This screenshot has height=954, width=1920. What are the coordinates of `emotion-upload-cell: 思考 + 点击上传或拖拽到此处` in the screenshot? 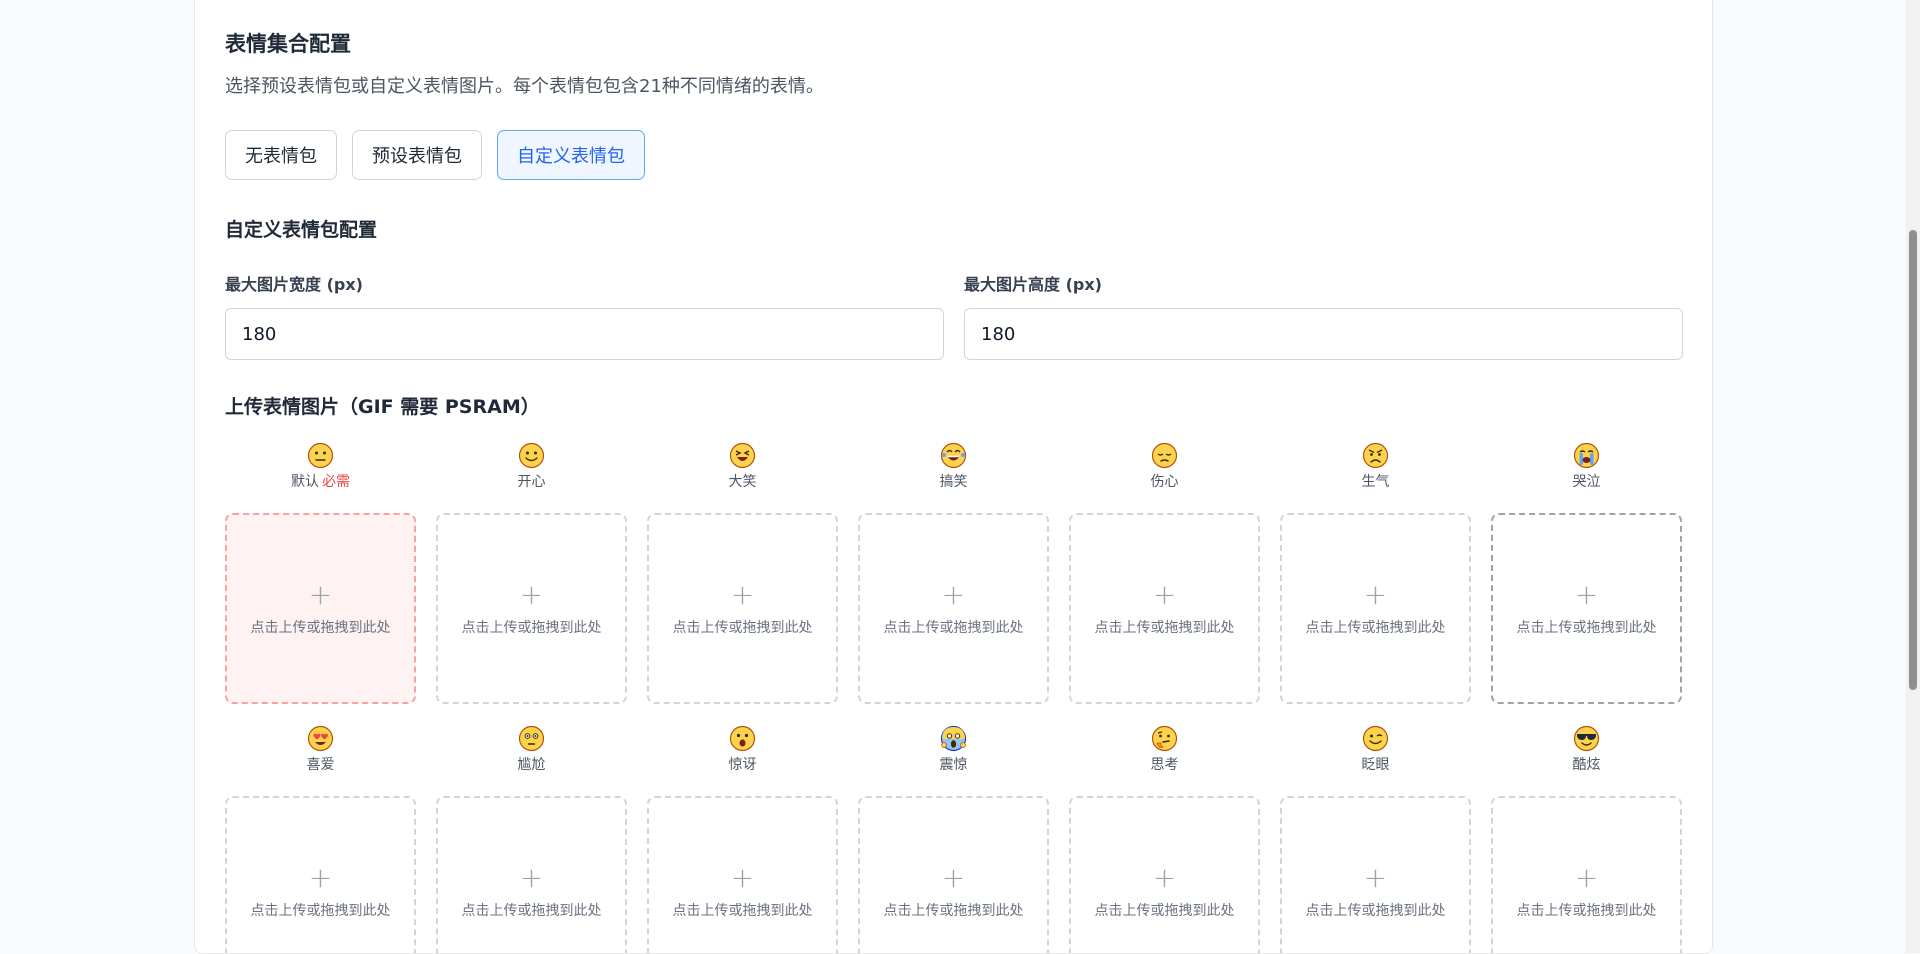 It's located at (1164, 839).